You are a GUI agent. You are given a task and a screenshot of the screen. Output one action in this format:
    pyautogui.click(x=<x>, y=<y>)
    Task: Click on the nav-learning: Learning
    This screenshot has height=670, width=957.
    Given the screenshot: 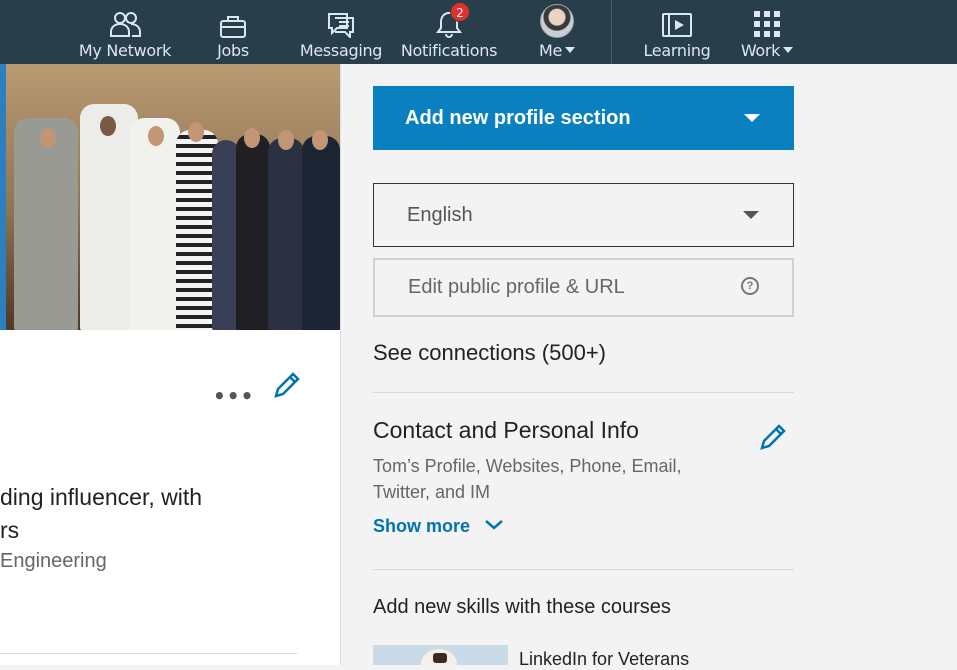 What is the action you would take?
    pyautogui.click(x=677, y=32)
    